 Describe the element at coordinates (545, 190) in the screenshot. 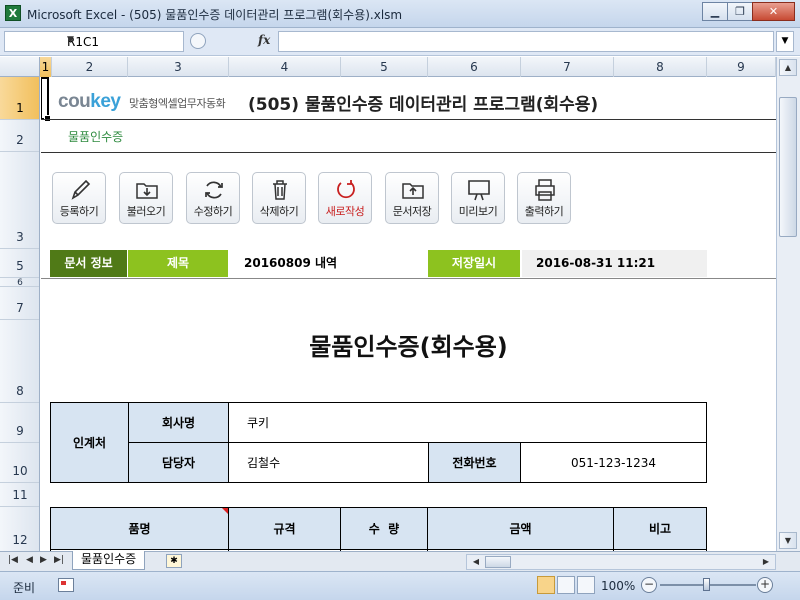

I see `printer-icon` at that location.